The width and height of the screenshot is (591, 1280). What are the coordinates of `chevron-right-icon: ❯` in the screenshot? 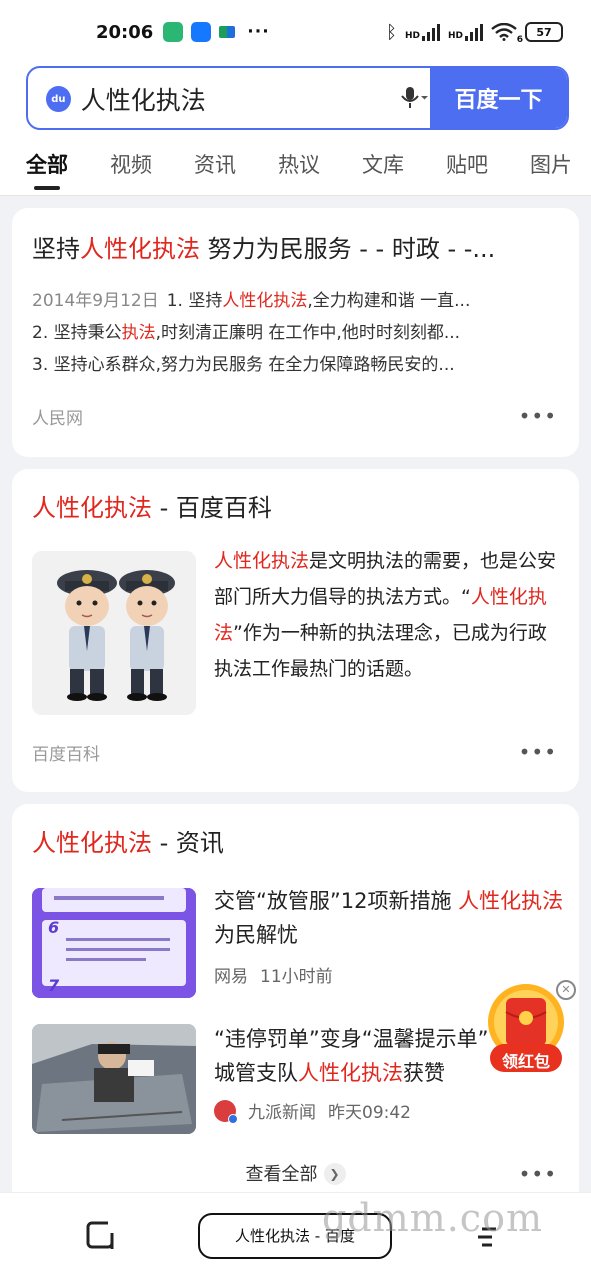 It's located at (334, 1174).